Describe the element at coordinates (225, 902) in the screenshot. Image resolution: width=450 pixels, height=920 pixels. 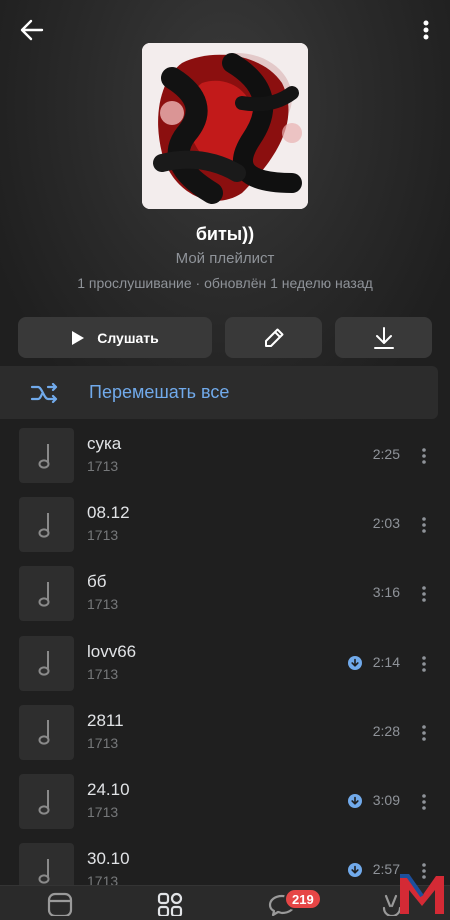
I see `bottom-tab-bar` at that location.